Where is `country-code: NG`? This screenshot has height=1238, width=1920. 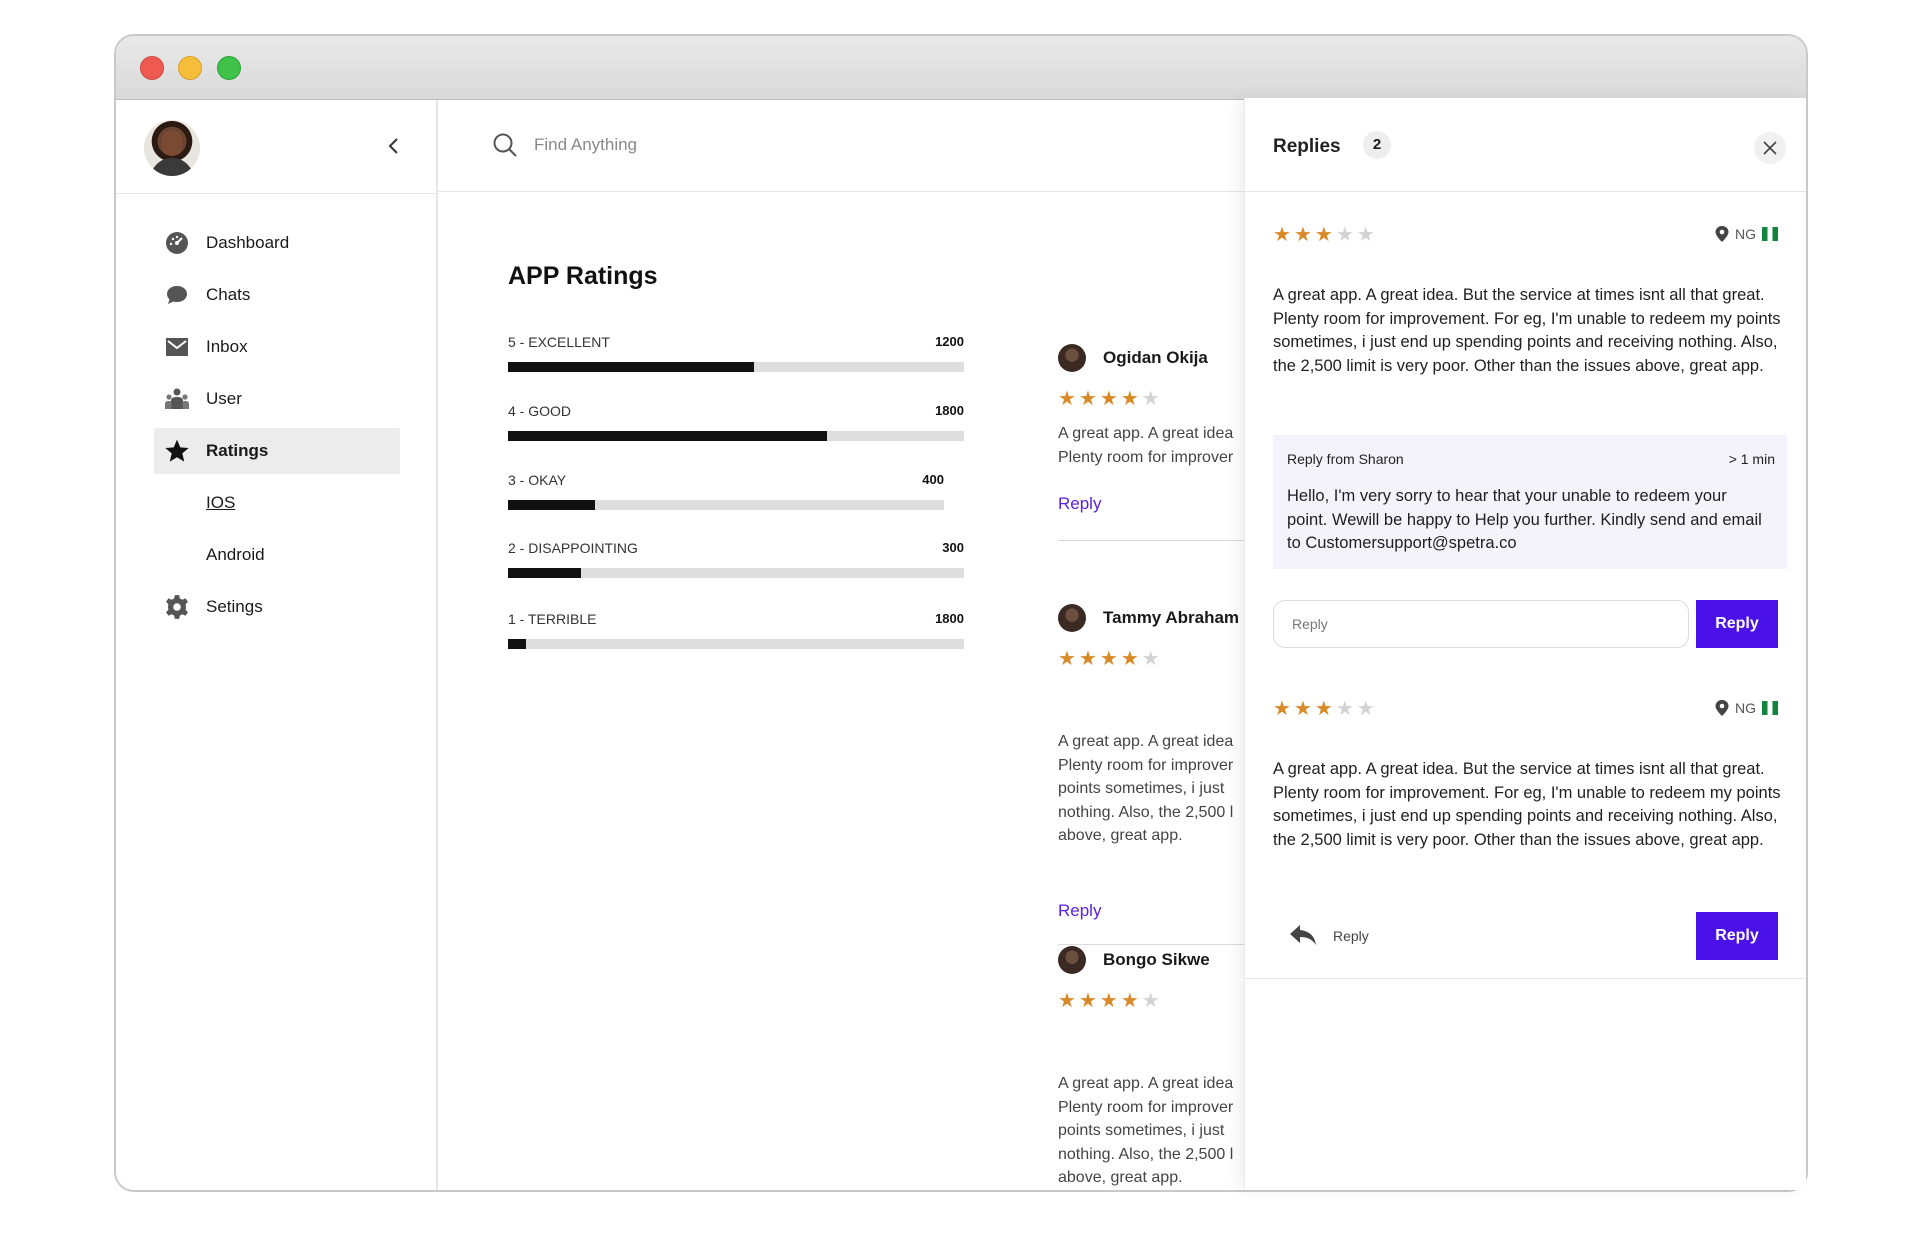
country-code: NG is located at coordinates (1745, 708).